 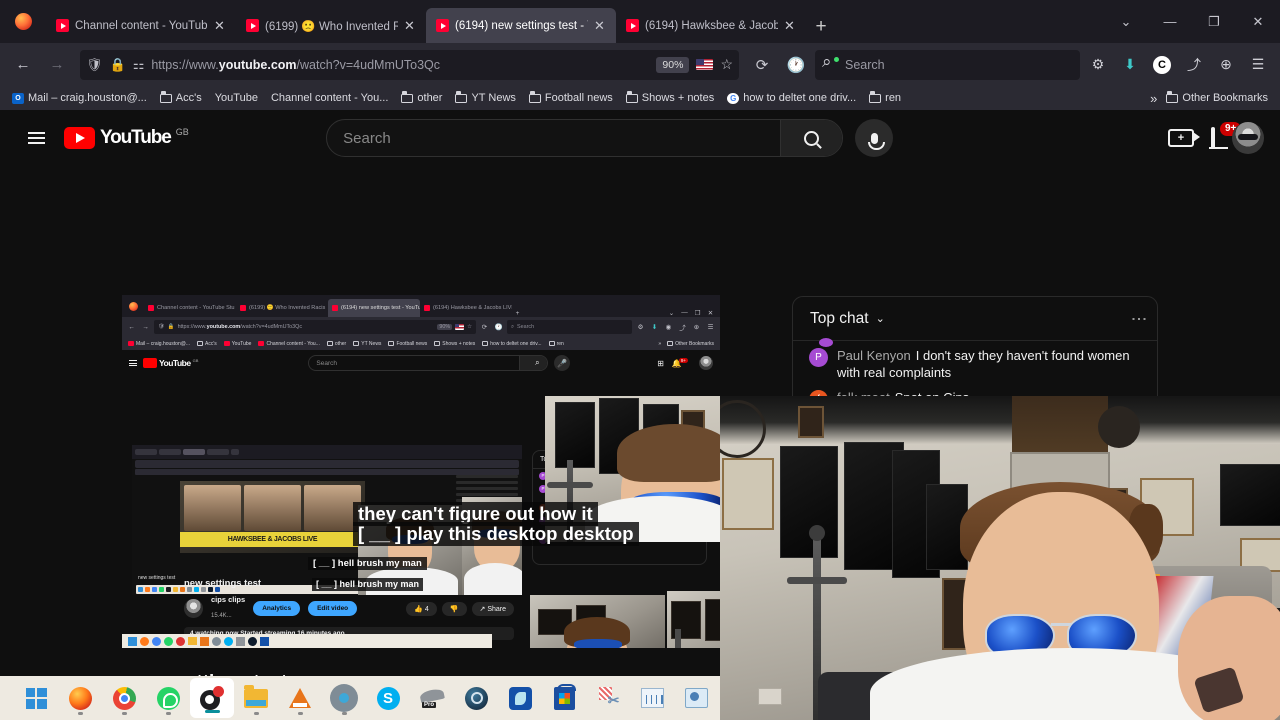 What do you see at coordinates (1162, 64) in the screenshot?
I see `container-icon: C` at bounding box center [1162, 64].